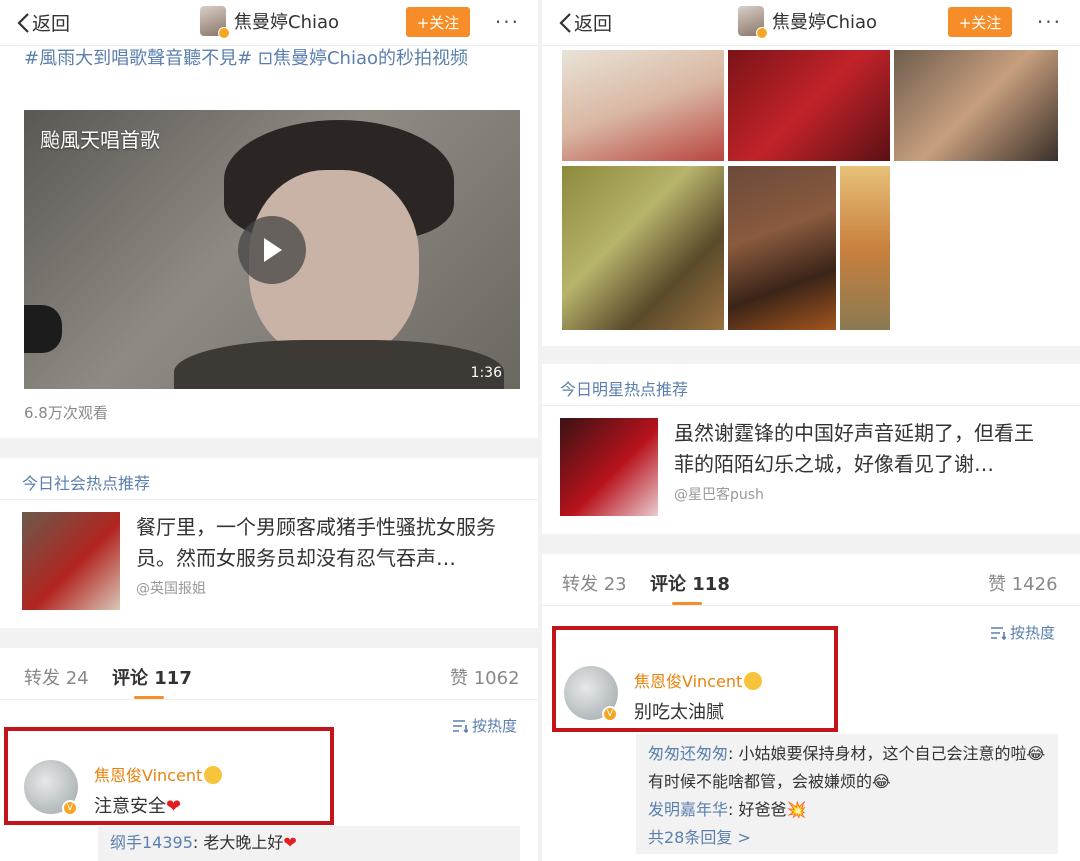 The height and width of the screenshot is (861, 1080). I want to click on video-title: 颱風天唱首歌, so click(100, 140).